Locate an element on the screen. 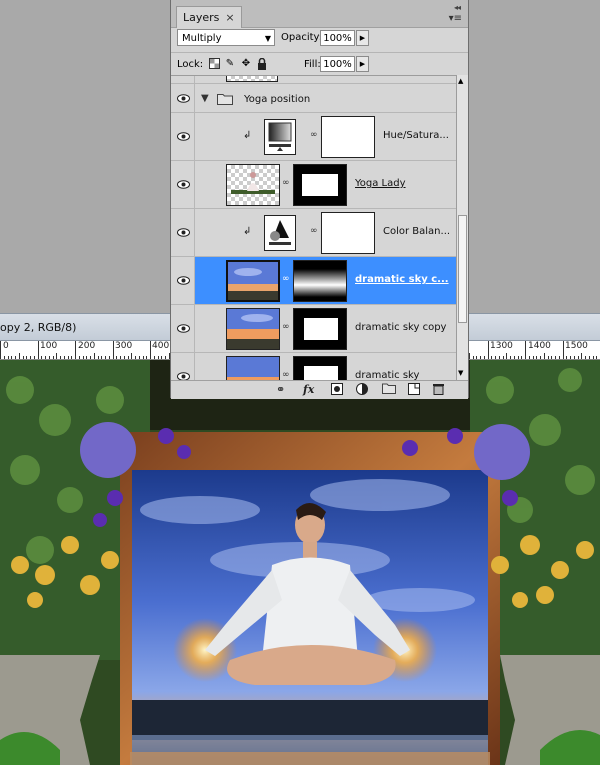  color-balance-graphic is located at coordinates (280, 232).